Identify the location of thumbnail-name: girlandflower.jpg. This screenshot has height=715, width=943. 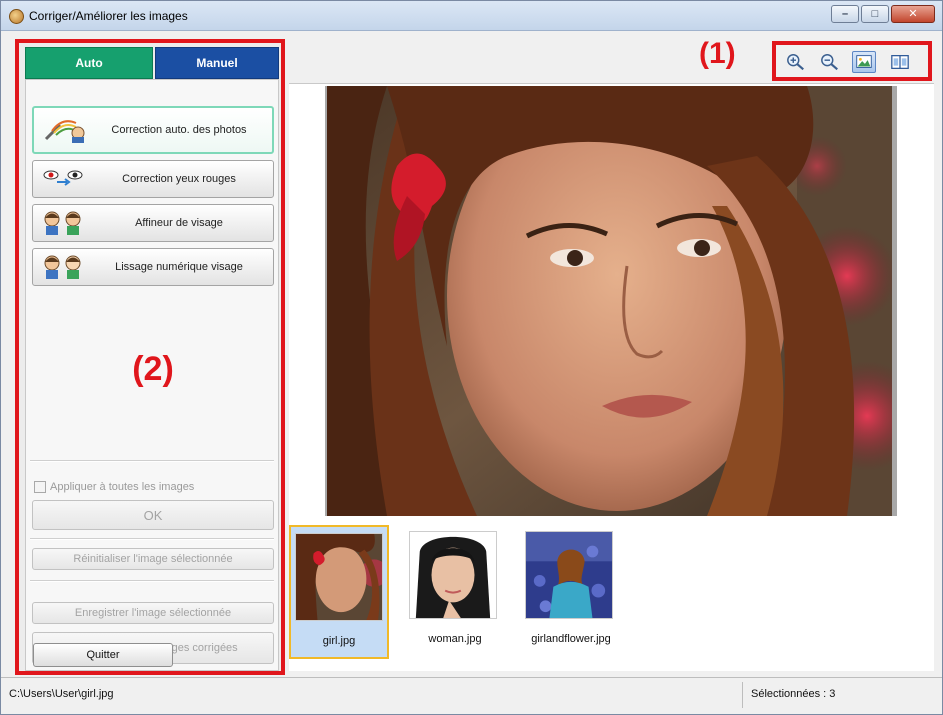
(571, 639).